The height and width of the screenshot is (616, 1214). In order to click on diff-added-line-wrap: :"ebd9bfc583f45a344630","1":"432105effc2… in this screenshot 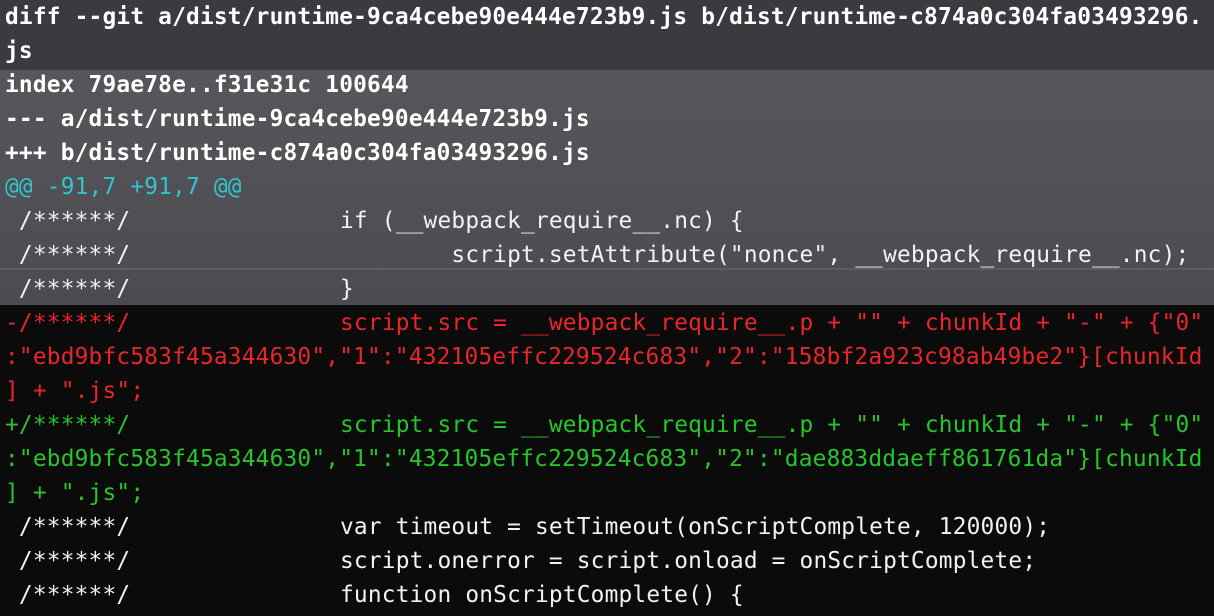, I will do `click(608, 459)`.